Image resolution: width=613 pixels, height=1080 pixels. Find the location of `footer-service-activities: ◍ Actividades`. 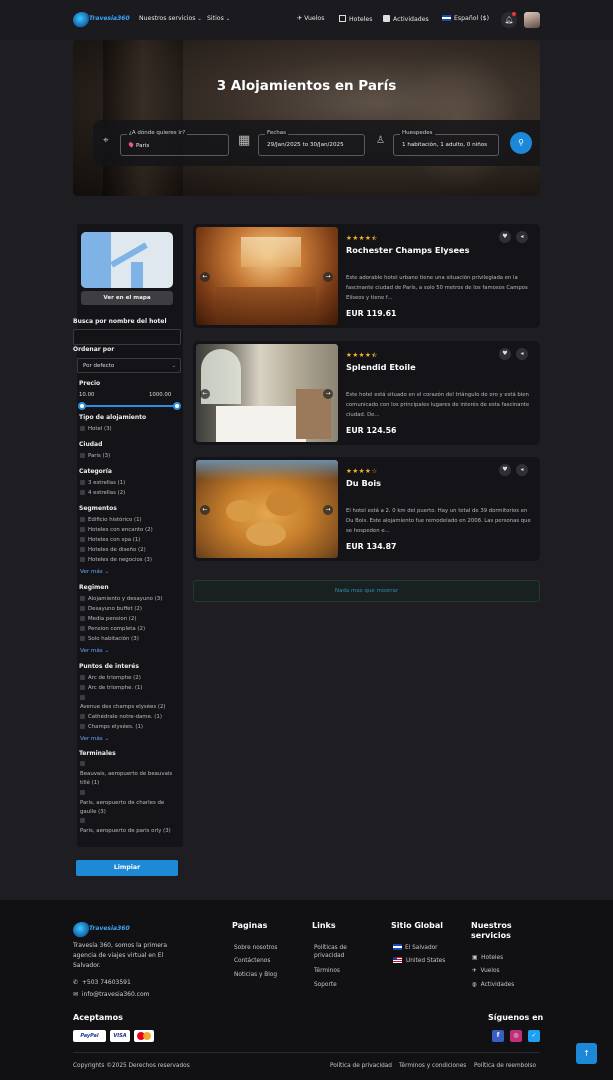

footer-service-activities: ◍ Actividades is located at coordinates (493, 985).